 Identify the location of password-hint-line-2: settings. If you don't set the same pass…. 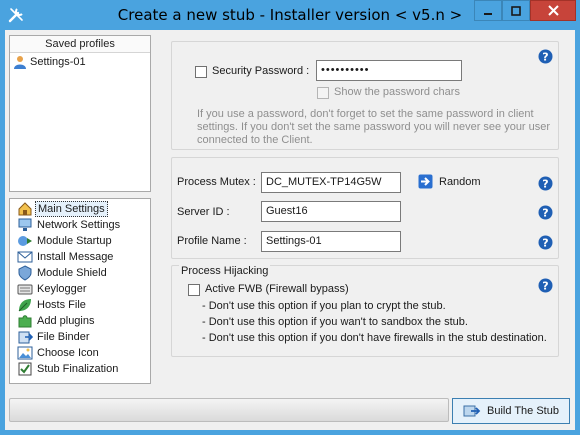
(374, 127).